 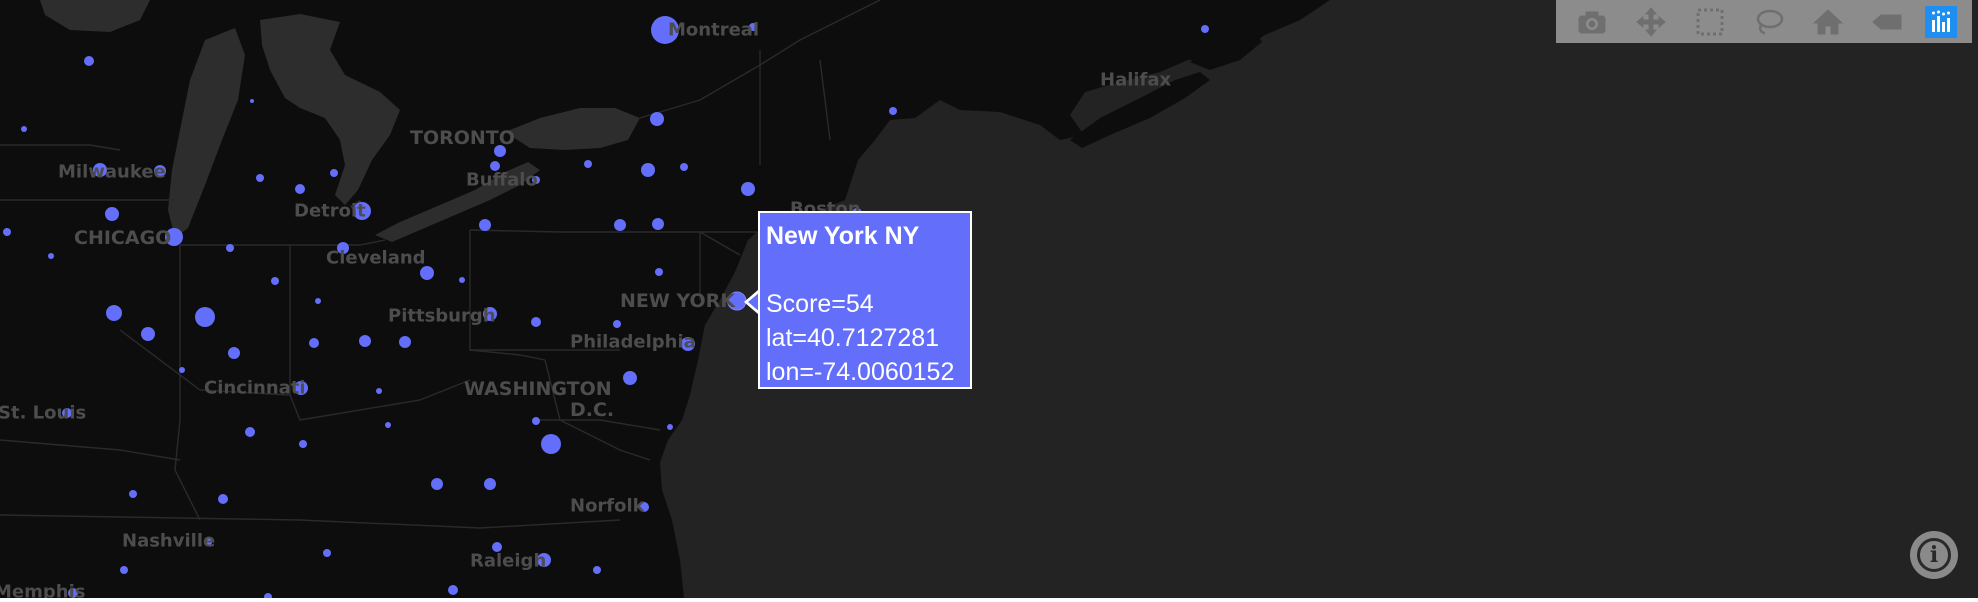 What do you see at coordinates (255, 388) in the screenshot?
I see `city-label: Cincinnati` at bounding box center [255, 388].